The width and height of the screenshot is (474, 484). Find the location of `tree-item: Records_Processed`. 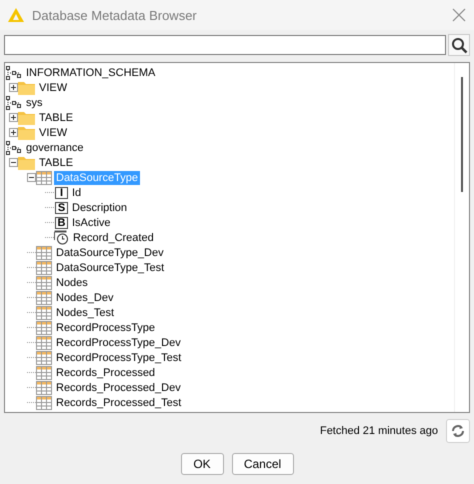

tree-item: Records_Processed is located at coordinates (106, 373).